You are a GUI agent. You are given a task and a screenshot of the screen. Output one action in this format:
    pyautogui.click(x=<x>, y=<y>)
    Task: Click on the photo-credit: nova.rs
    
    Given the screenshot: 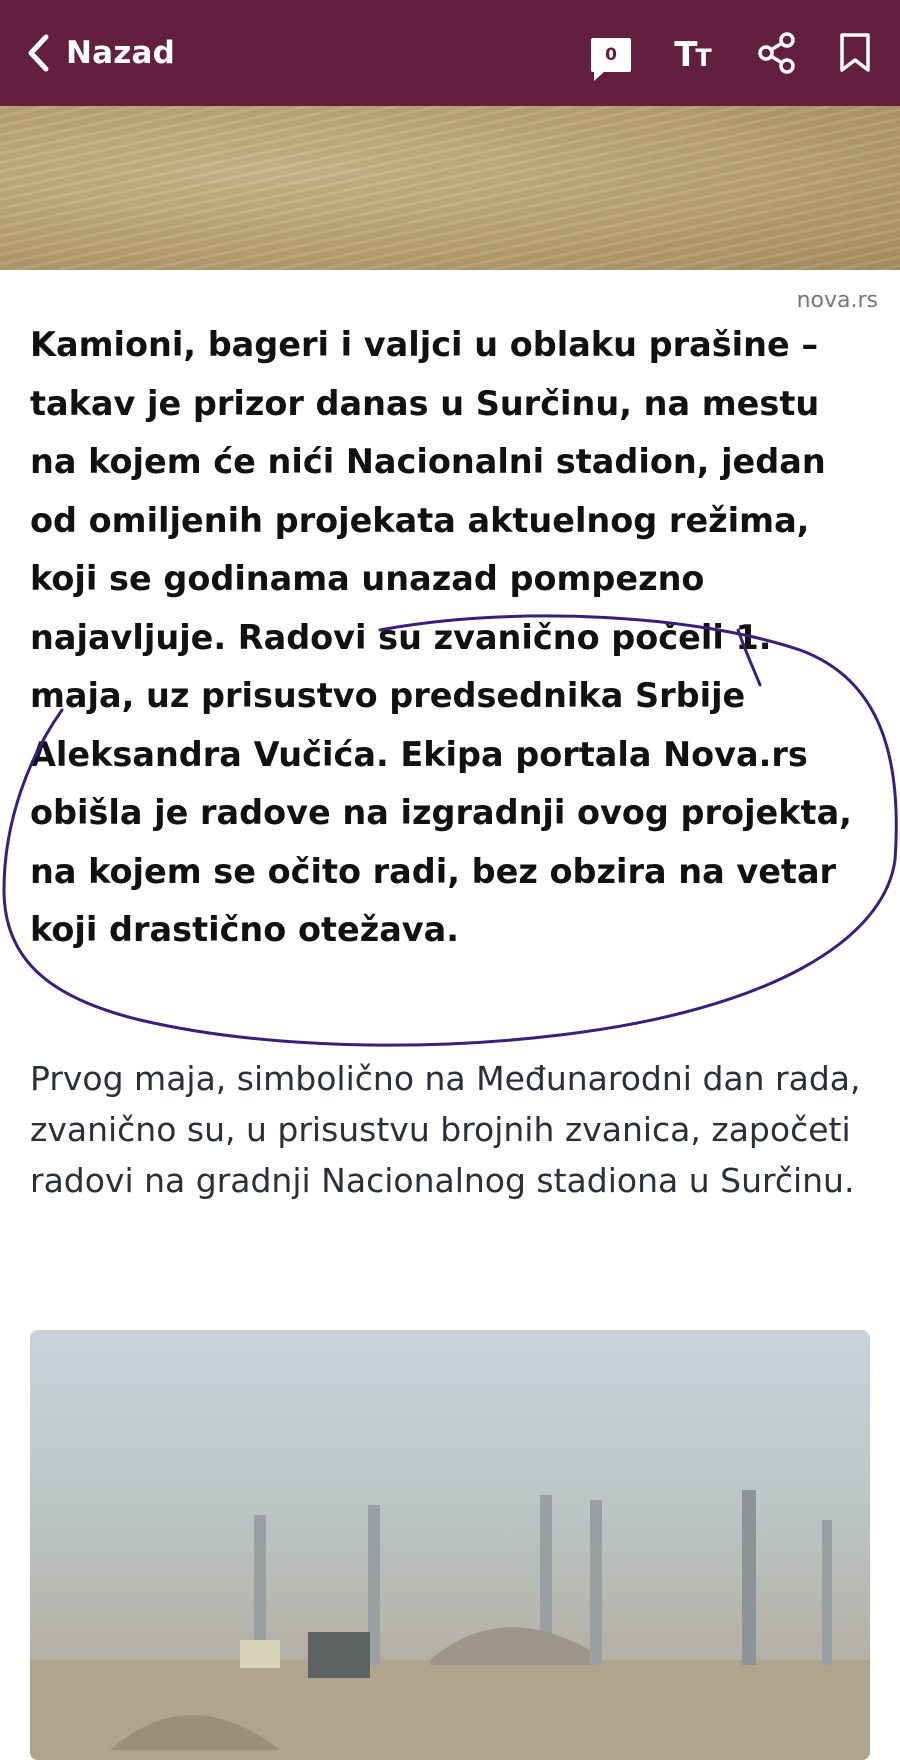 What is the action you would take?
    pyautogui.click(x=837, y=300)
    